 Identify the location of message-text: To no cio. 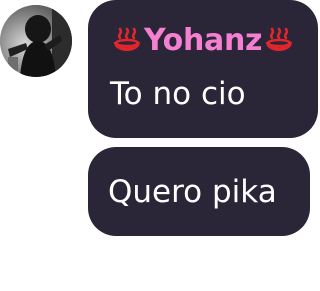
(178, 94).